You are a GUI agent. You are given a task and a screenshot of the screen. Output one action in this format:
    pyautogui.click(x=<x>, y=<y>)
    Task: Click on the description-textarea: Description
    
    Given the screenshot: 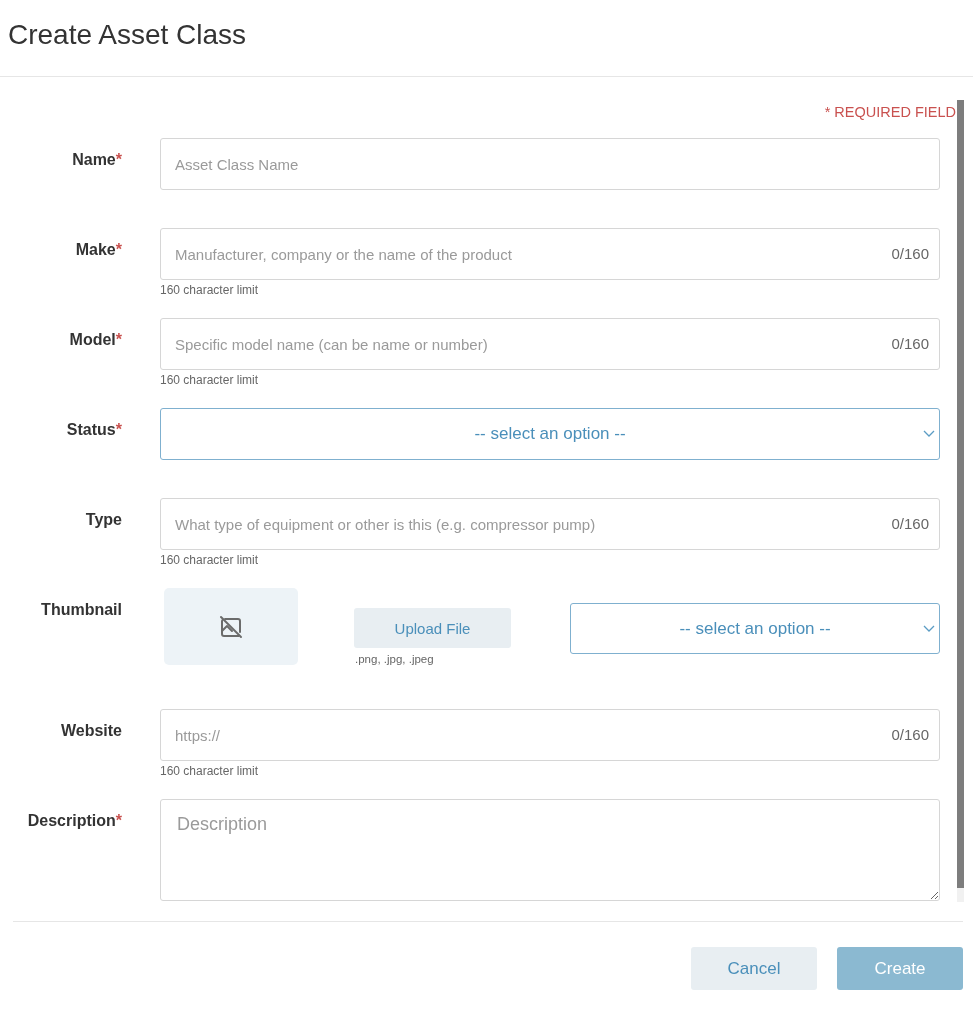 What is the action you would take?
    pyautogui.click(x=550, y=850)
    